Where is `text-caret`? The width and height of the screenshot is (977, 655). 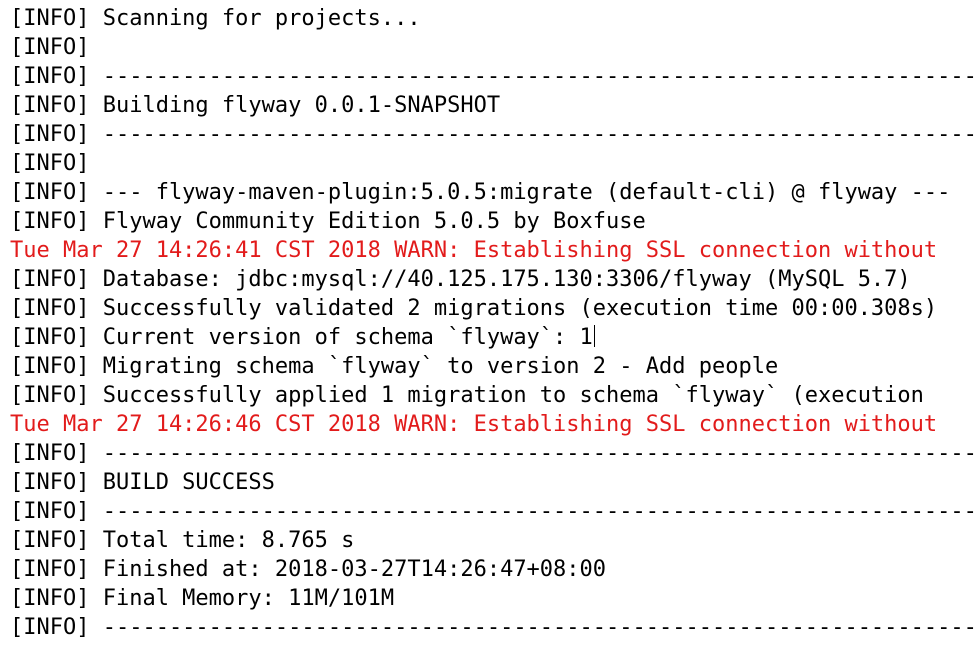 text-caret is located at coordinates (594, 336).